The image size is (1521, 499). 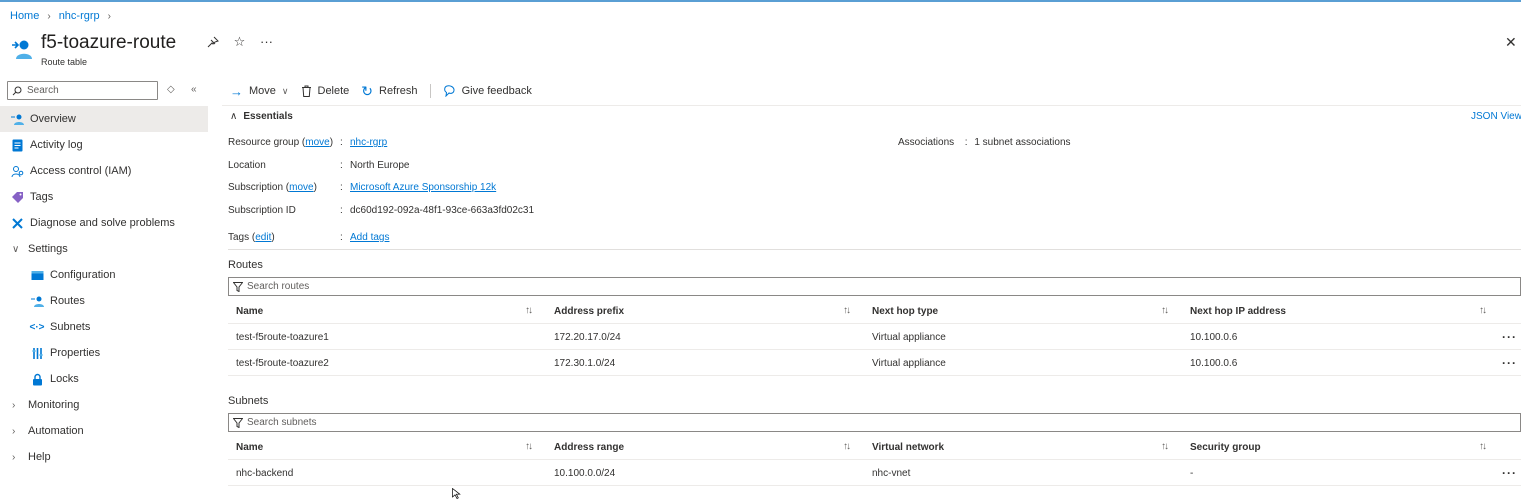 I want to click on subscription-label: Subscription, so click(x=256, y=187).